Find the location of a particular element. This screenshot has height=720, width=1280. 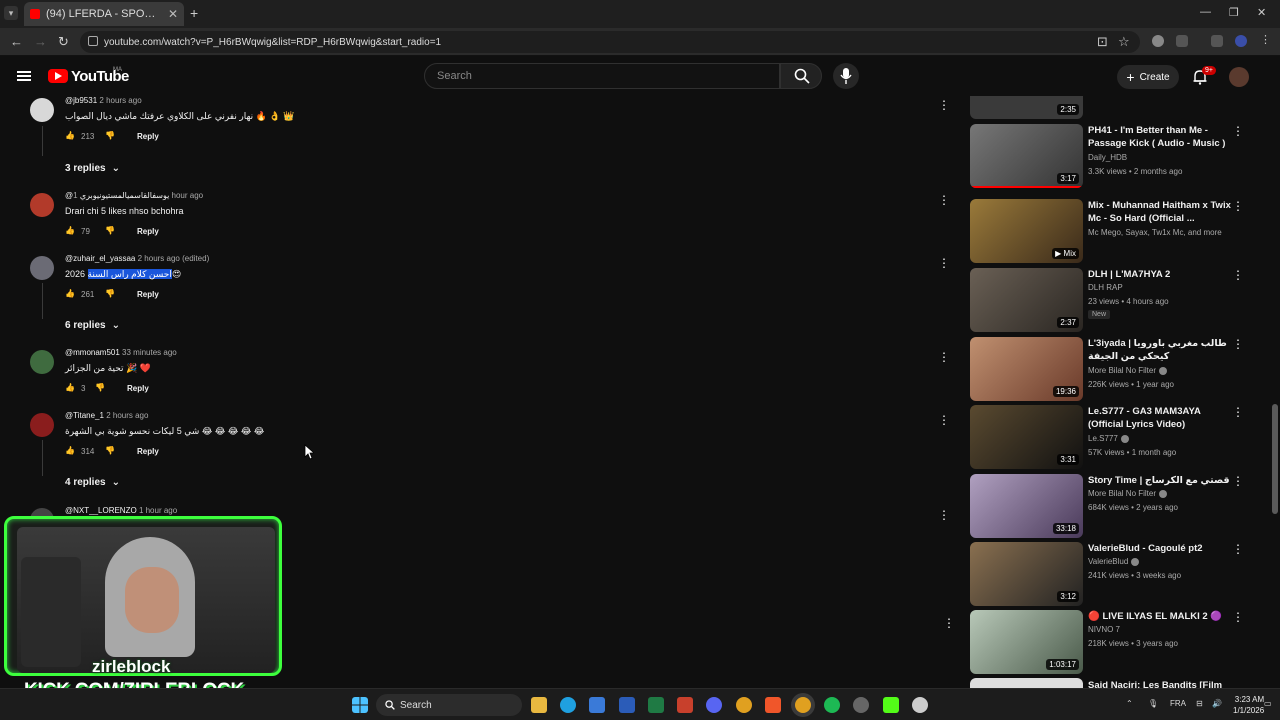

minimize-button: — is located at coordinates (1205, 12).